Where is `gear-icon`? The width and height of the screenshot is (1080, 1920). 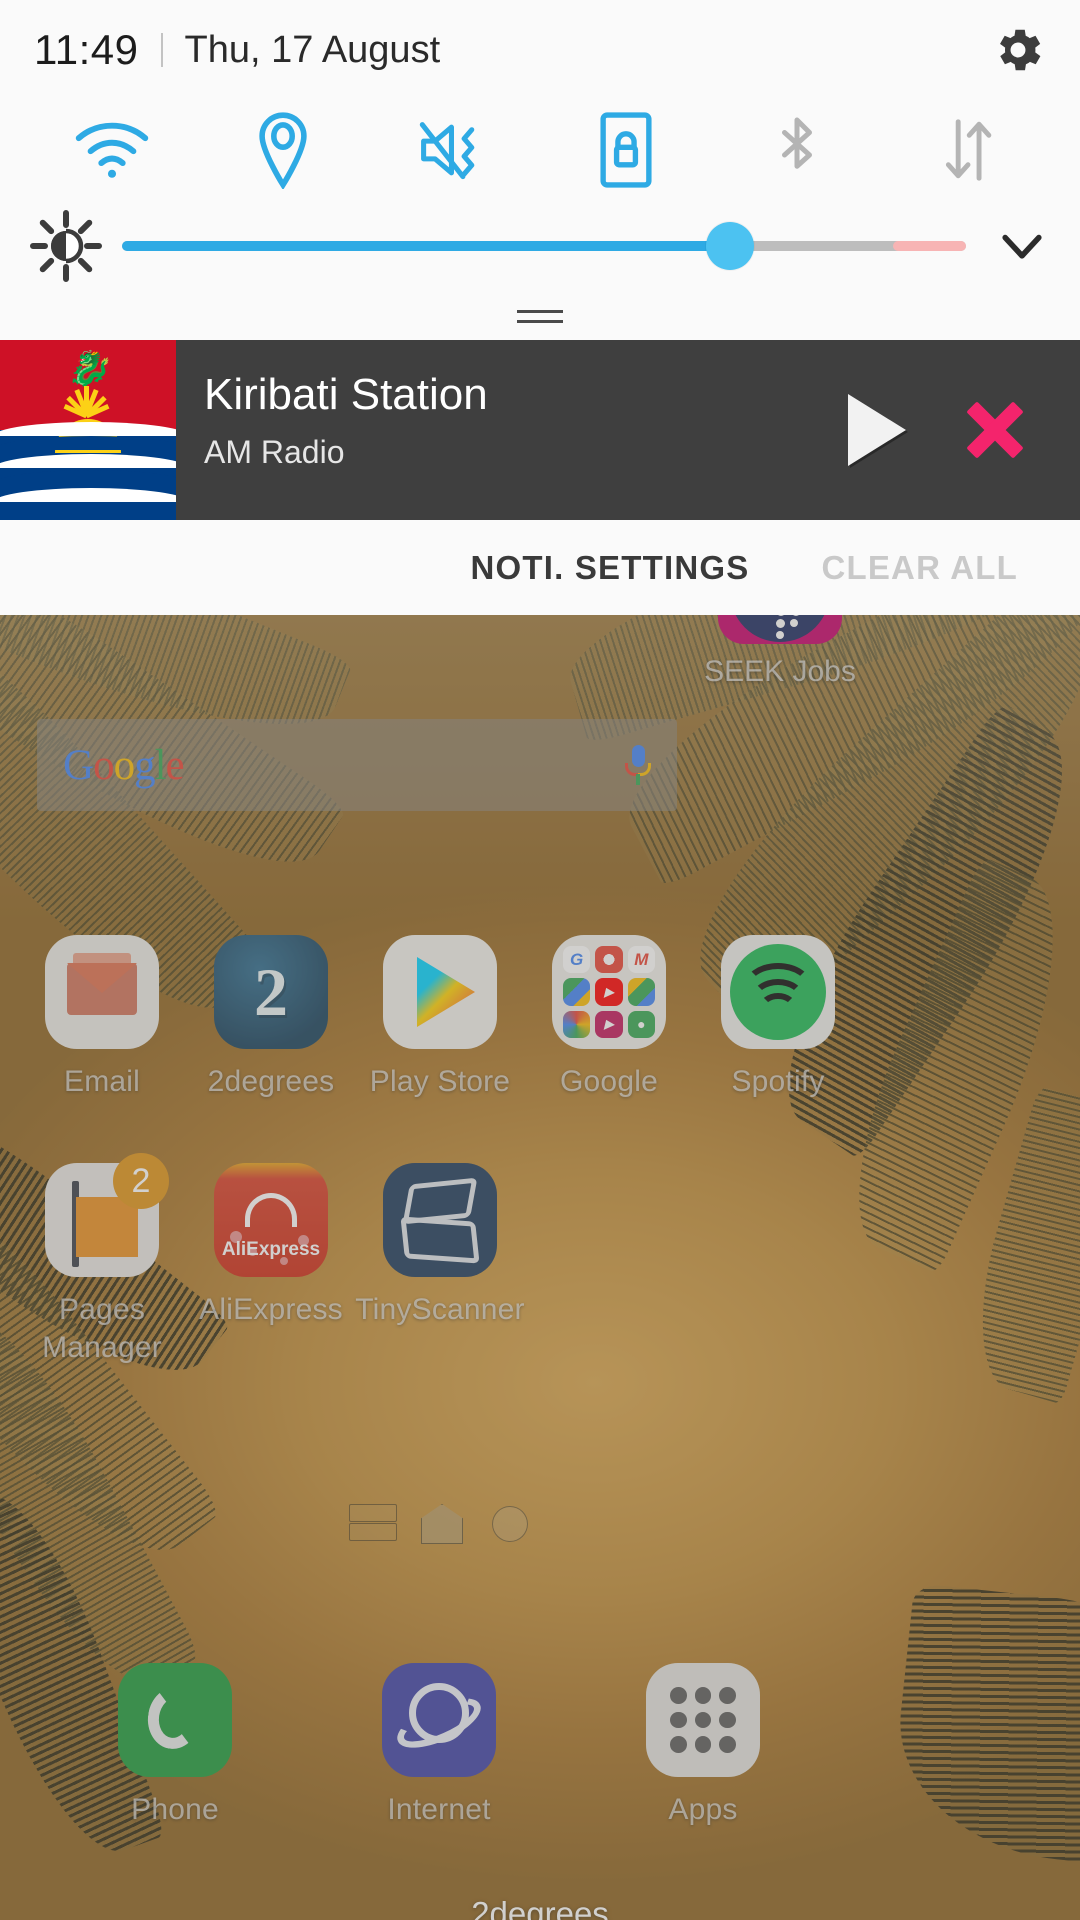
gear-icon is located at coordinates (1018, 50).